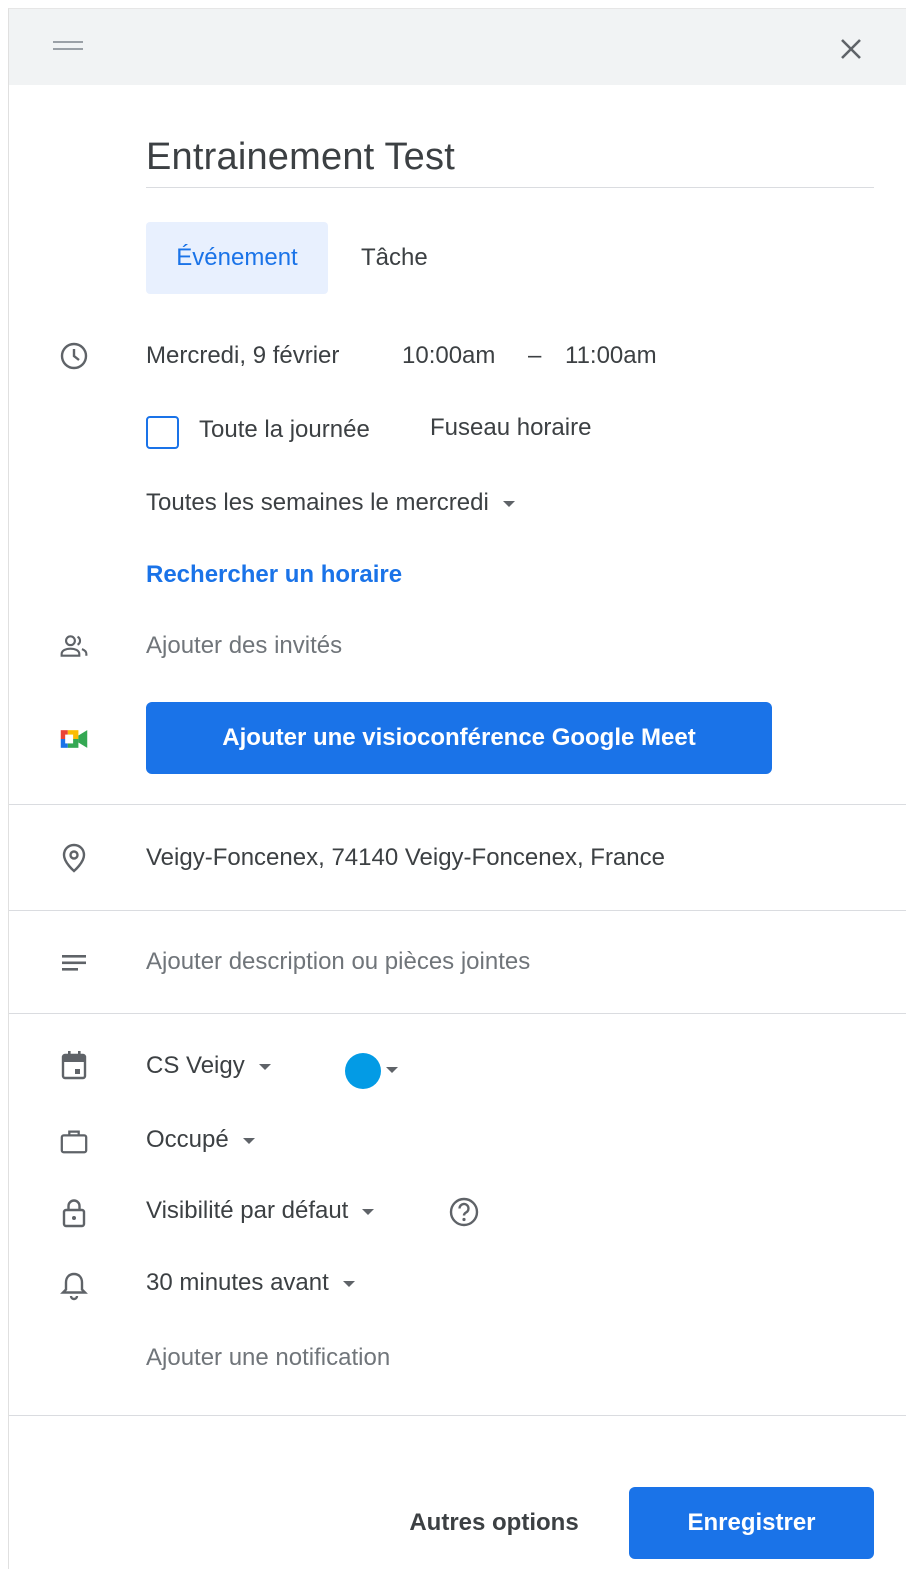 This screenshot has width=906, height=1569. What do you see at coordinates (74, 858) in the screenshot?
I see `location-pin-icon` at bounding box center [74, 858].